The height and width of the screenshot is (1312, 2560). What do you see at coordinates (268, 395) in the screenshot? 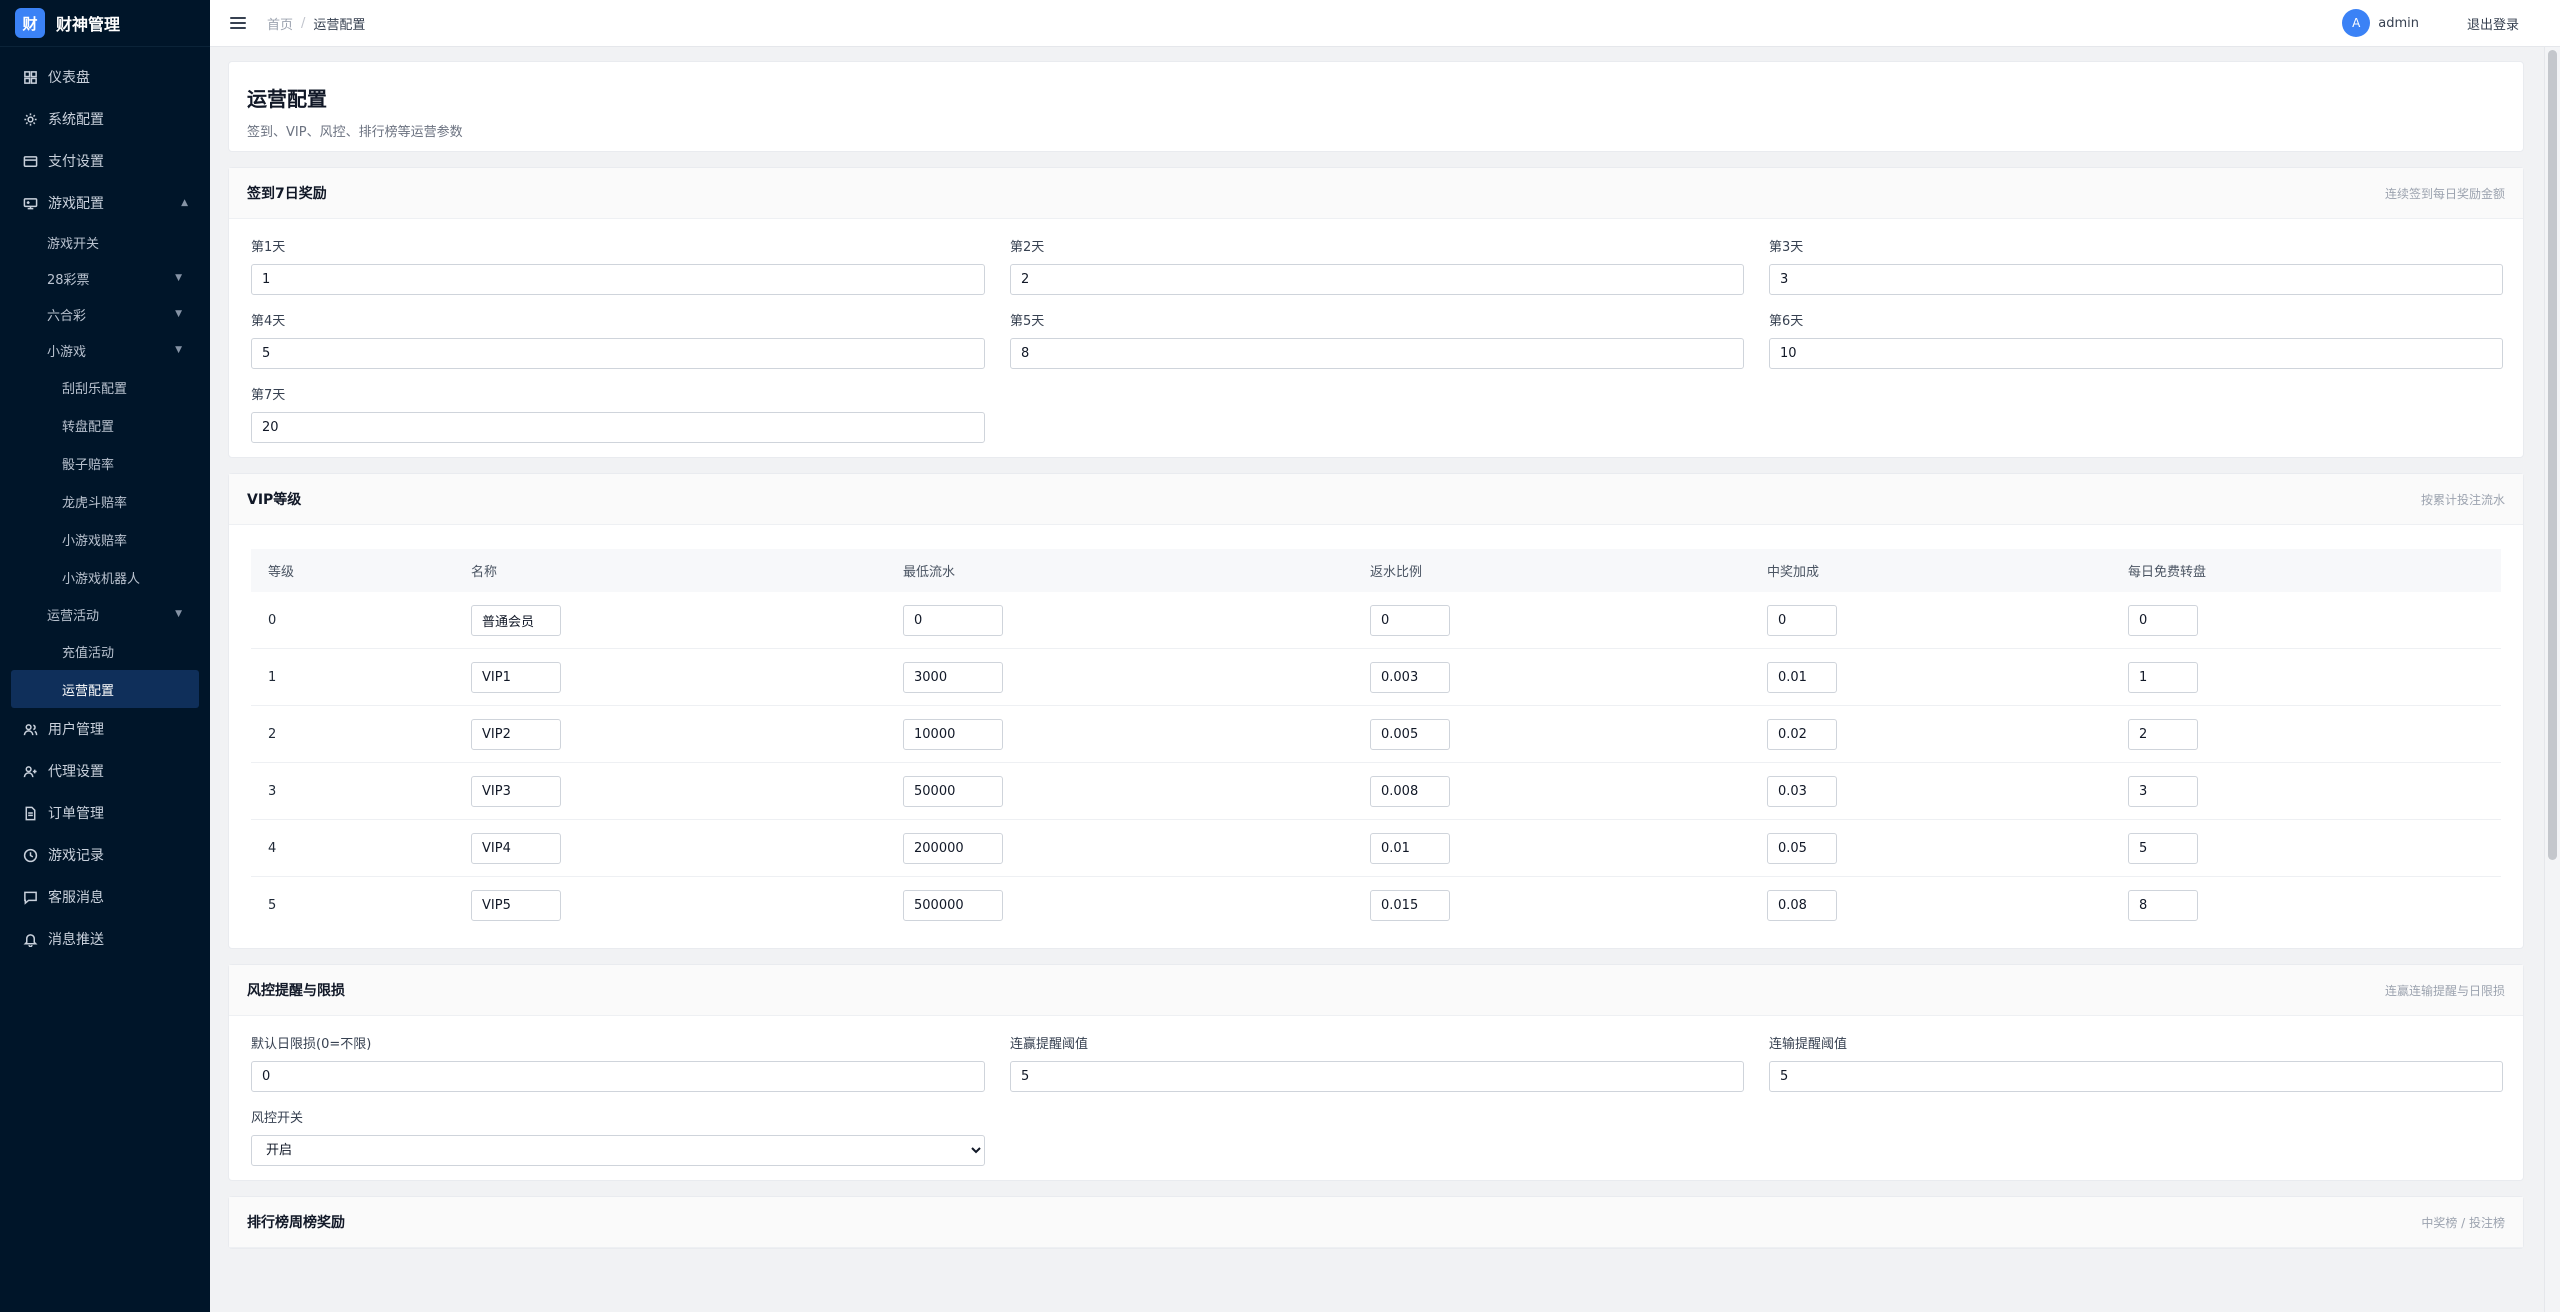
I see `field-label: 第7天` at bounding box center [268, 395].